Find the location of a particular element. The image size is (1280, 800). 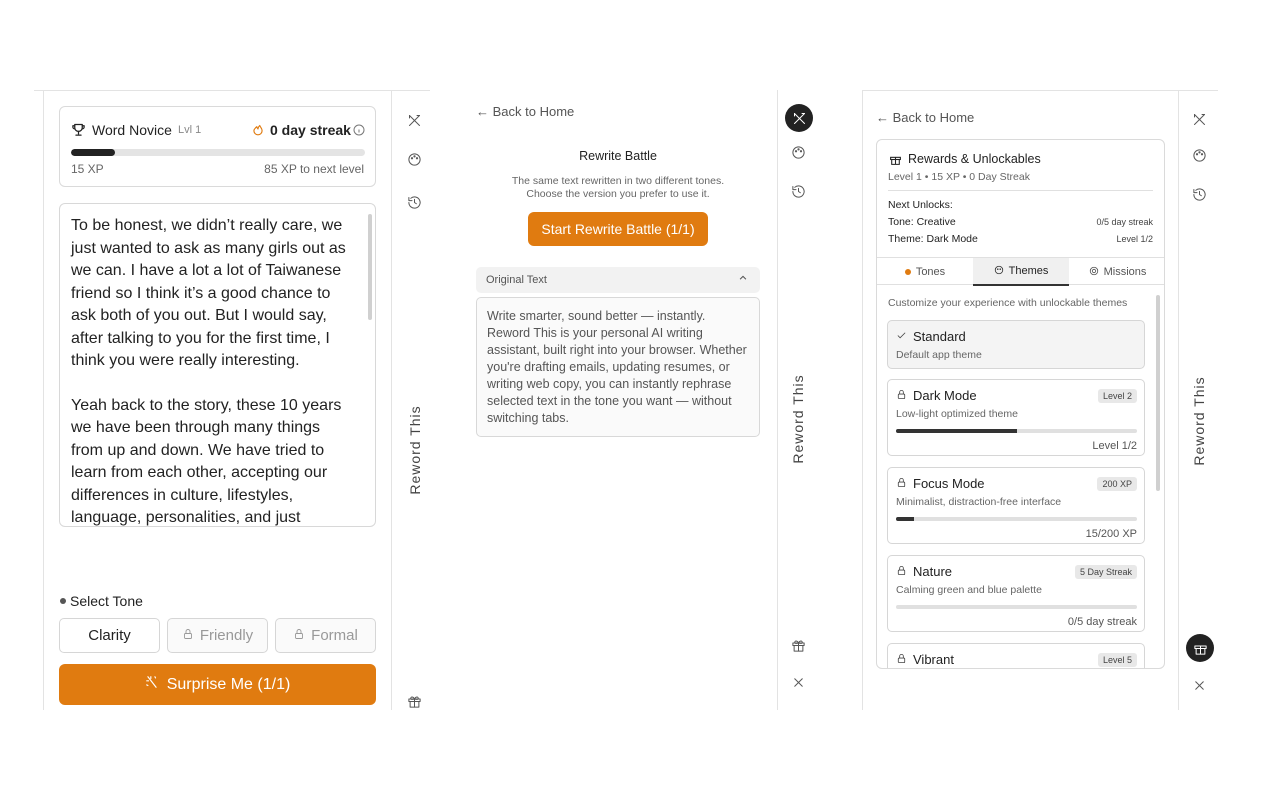

flame-icon is located at coordinates (258, 131).